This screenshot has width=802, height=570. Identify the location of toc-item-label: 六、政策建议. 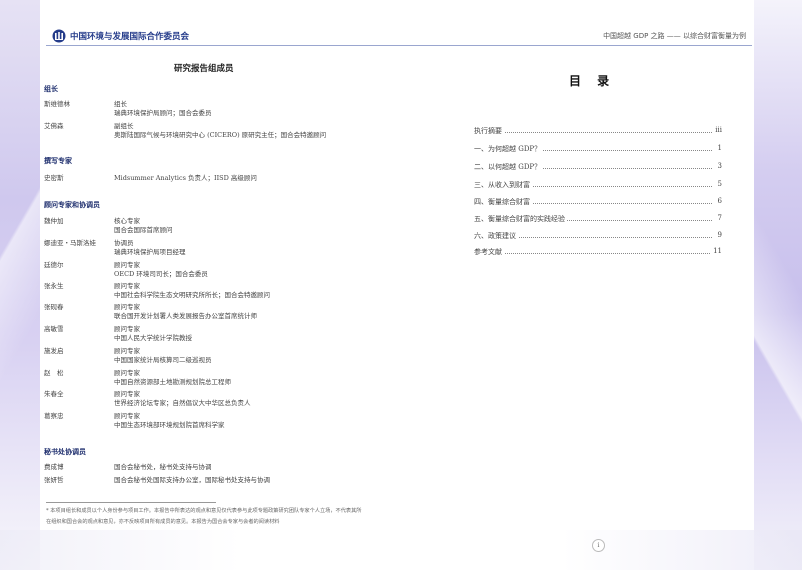
(496, 236).